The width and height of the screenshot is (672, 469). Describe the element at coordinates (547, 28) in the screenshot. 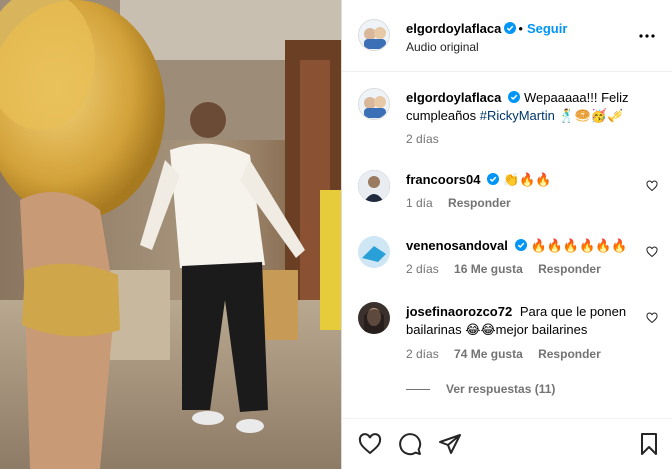

I see `follow-button: Seguir` at that location.